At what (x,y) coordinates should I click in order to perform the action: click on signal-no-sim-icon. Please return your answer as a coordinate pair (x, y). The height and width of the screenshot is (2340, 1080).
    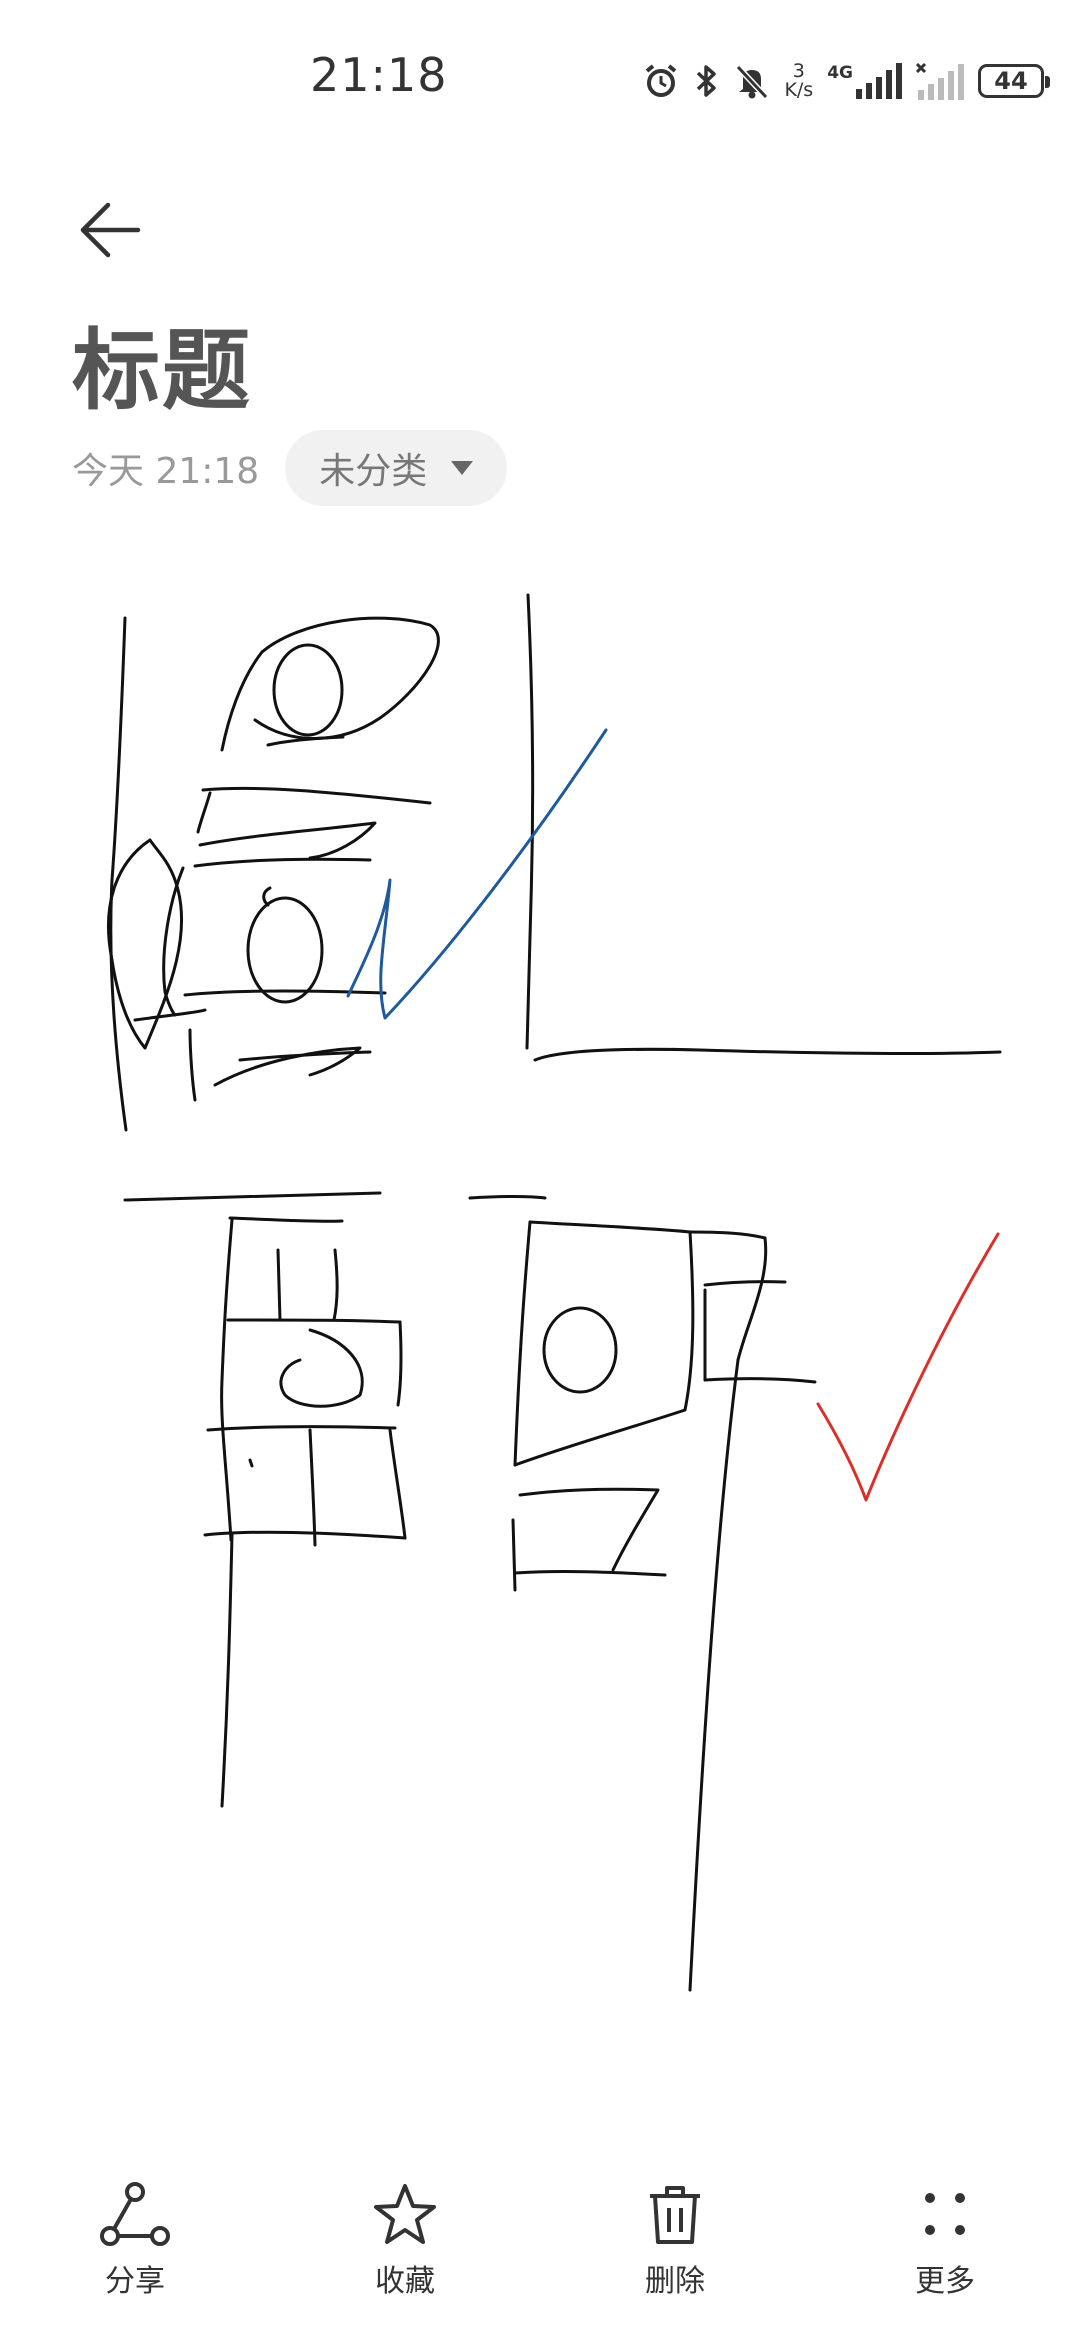
    Looking at the image, I should click on (940, 81).